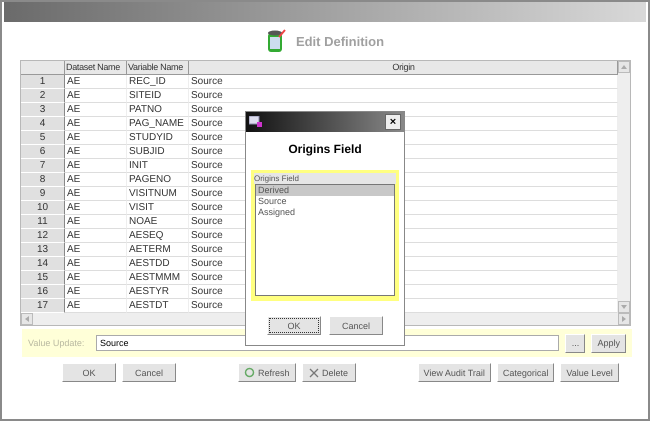  What do you see at coordinates (43, 208) in the screenshot?
I see `row-number: 10` at bounding box center [43, 208].